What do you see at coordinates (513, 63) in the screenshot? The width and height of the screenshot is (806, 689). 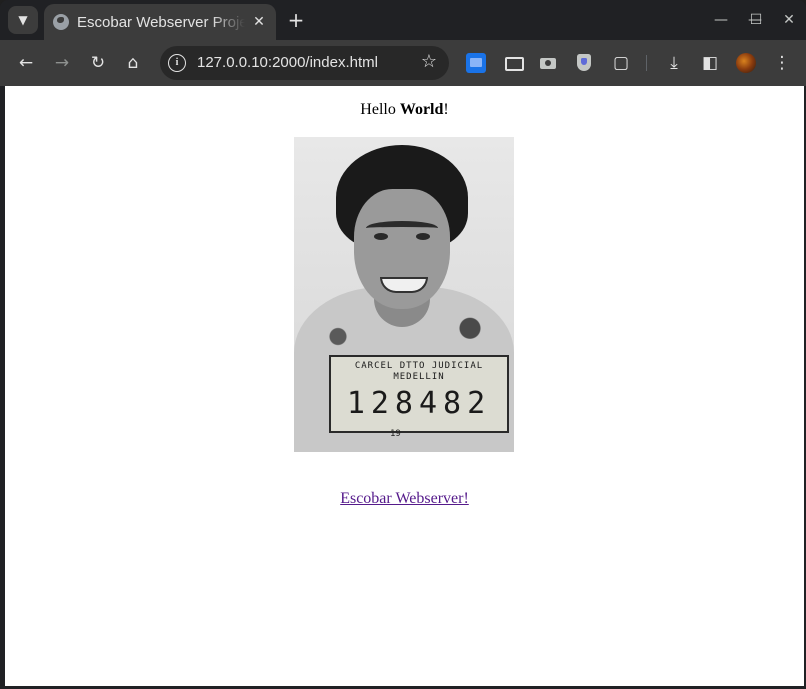 I see `cast-icon` at bounding box center [513, 63].